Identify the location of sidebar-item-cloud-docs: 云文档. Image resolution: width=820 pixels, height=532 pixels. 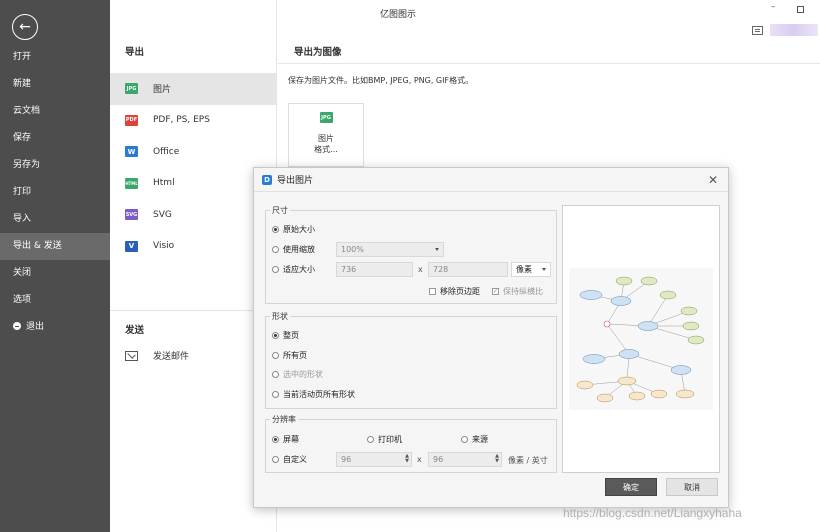
(55, 111).